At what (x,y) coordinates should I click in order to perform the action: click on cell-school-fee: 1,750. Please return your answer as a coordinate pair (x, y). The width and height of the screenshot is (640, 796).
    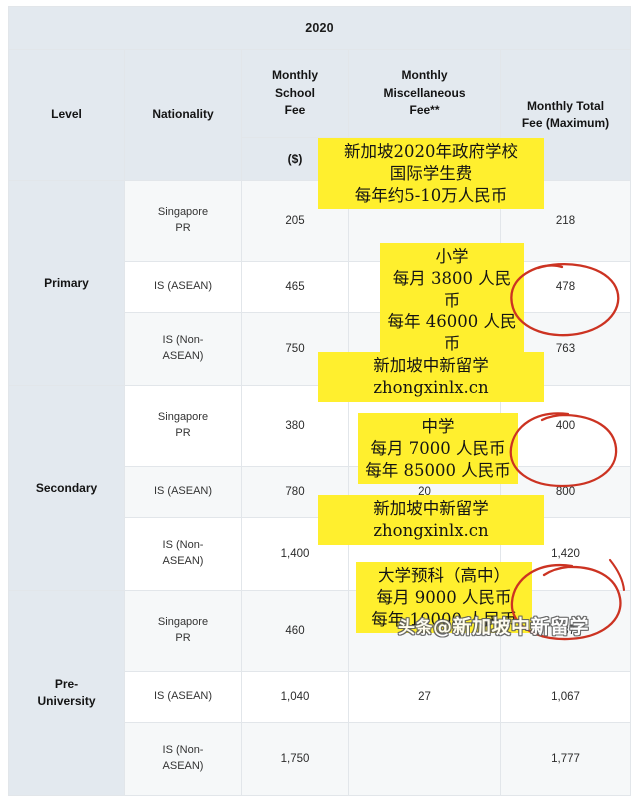
    Looking at the image, I should click on (295, 759).